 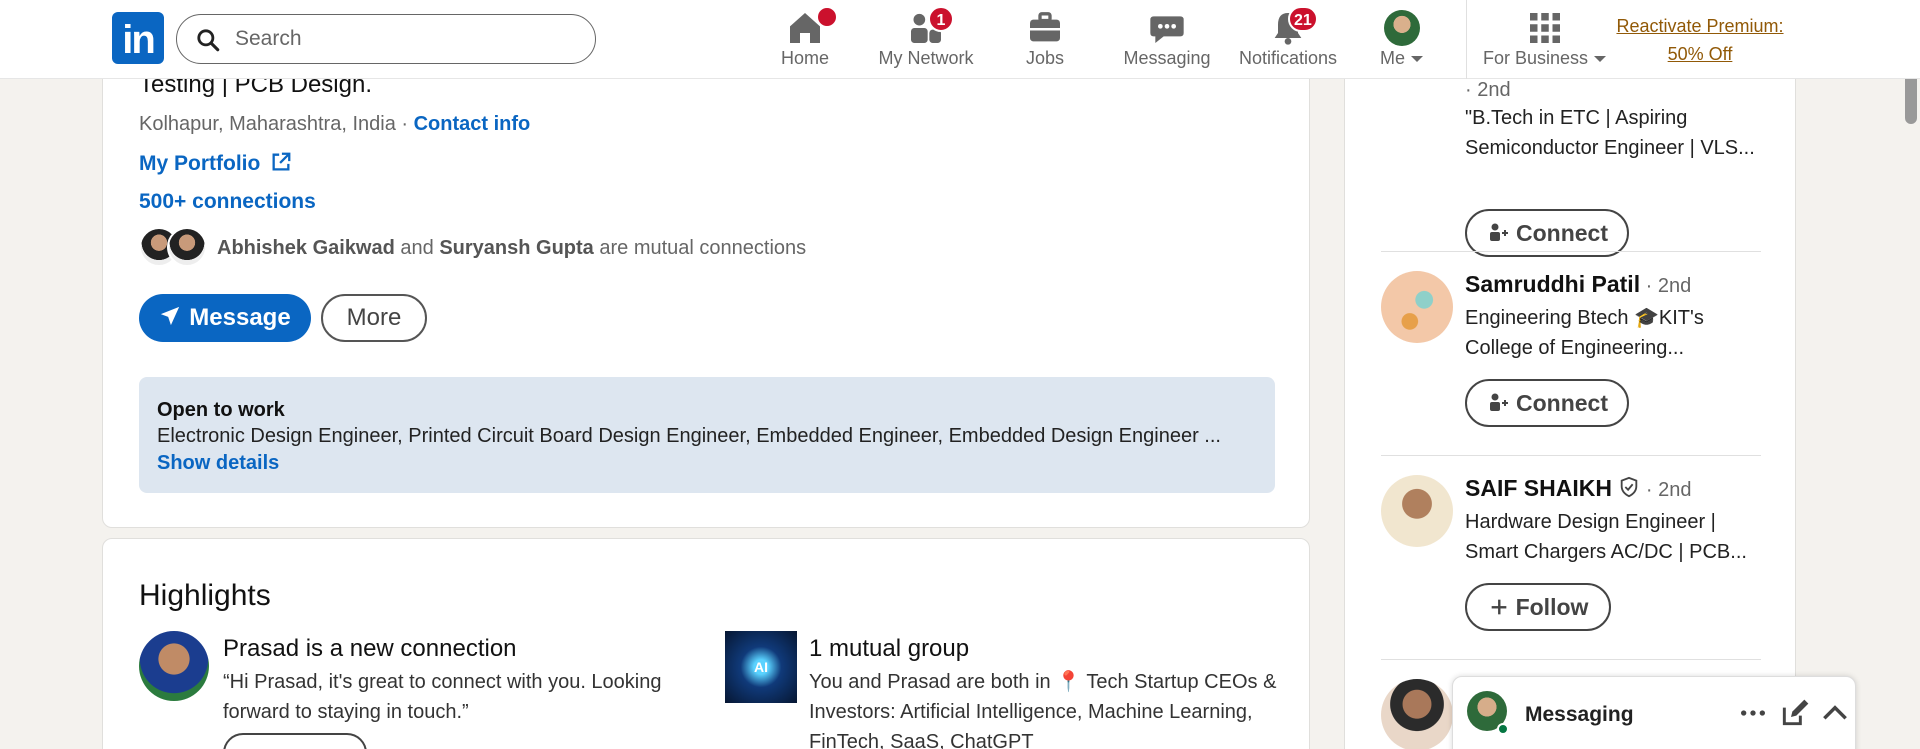 I want to click on highlight-heading: Prasad is a new connection, so click(x=370, y=648).